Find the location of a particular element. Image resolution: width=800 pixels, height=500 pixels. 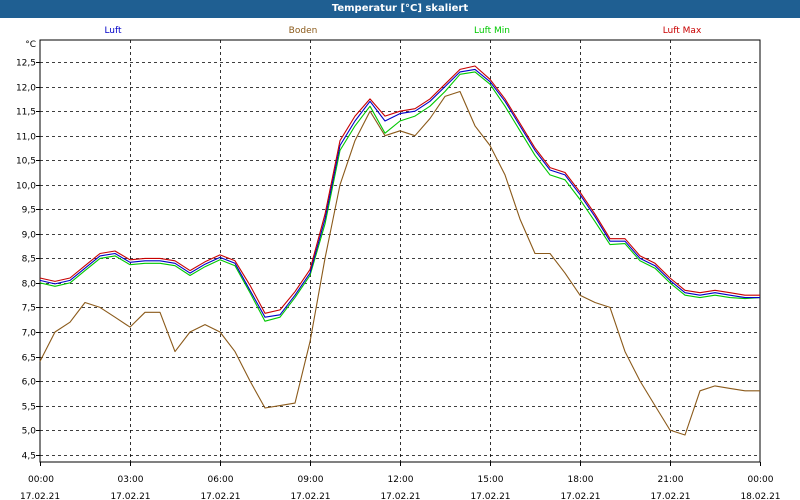

y-tick-label: 8,0 is located at coordinates (29, 285).